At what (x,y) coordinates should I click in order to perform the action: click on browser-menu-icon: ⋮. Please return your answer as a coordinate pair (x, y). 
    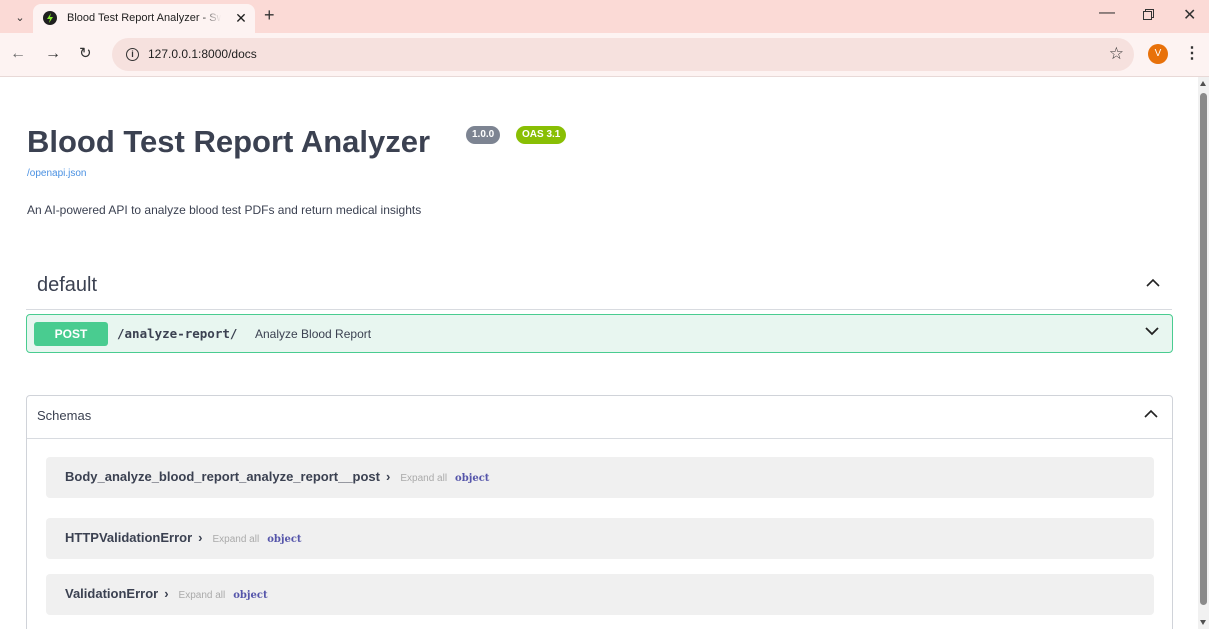
    Looking at the image, I should click on (1192, 53).